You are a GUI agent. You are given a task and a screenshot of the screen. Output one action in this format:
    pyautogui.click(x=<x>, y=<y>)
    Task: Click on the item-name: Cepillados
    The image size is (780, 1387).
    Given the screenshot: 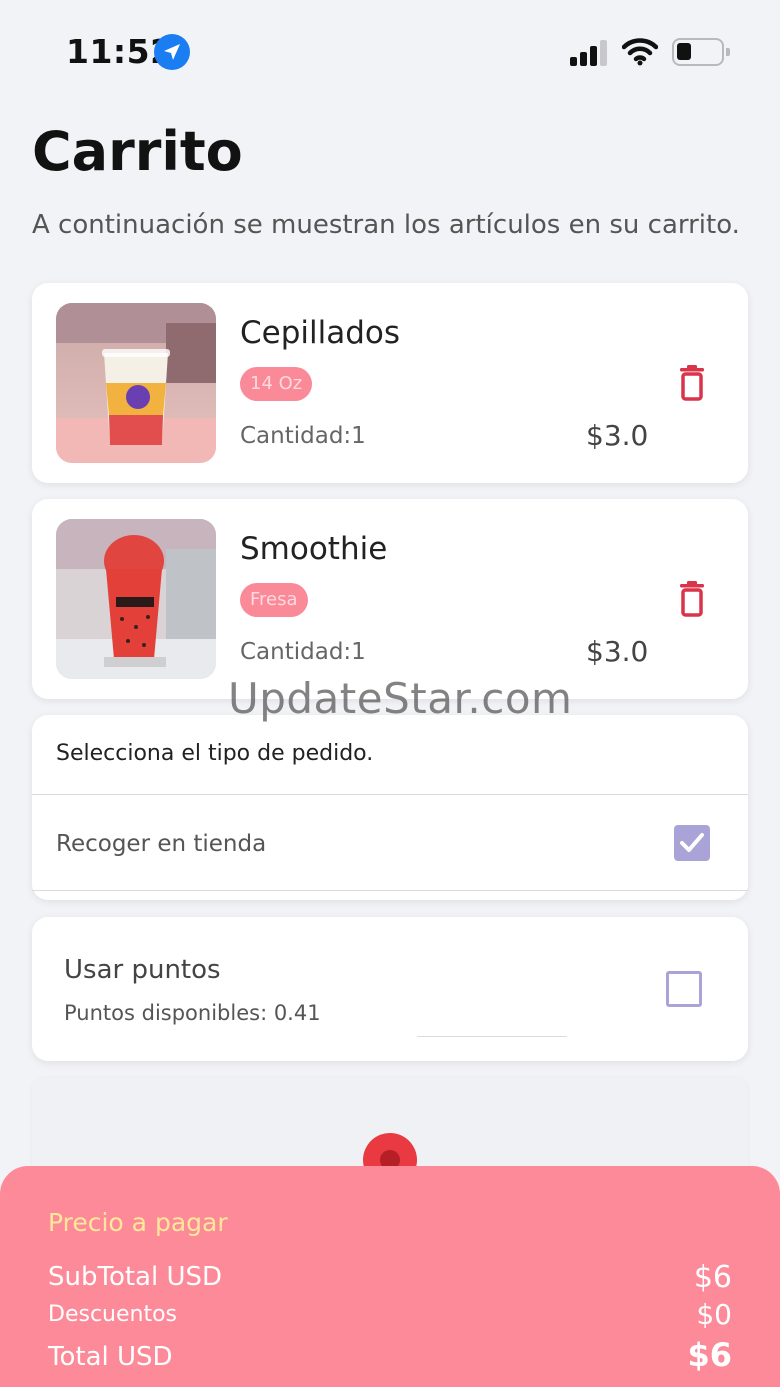 What is the action you would take?
    pyautogui.click(x=320, y=333)
    